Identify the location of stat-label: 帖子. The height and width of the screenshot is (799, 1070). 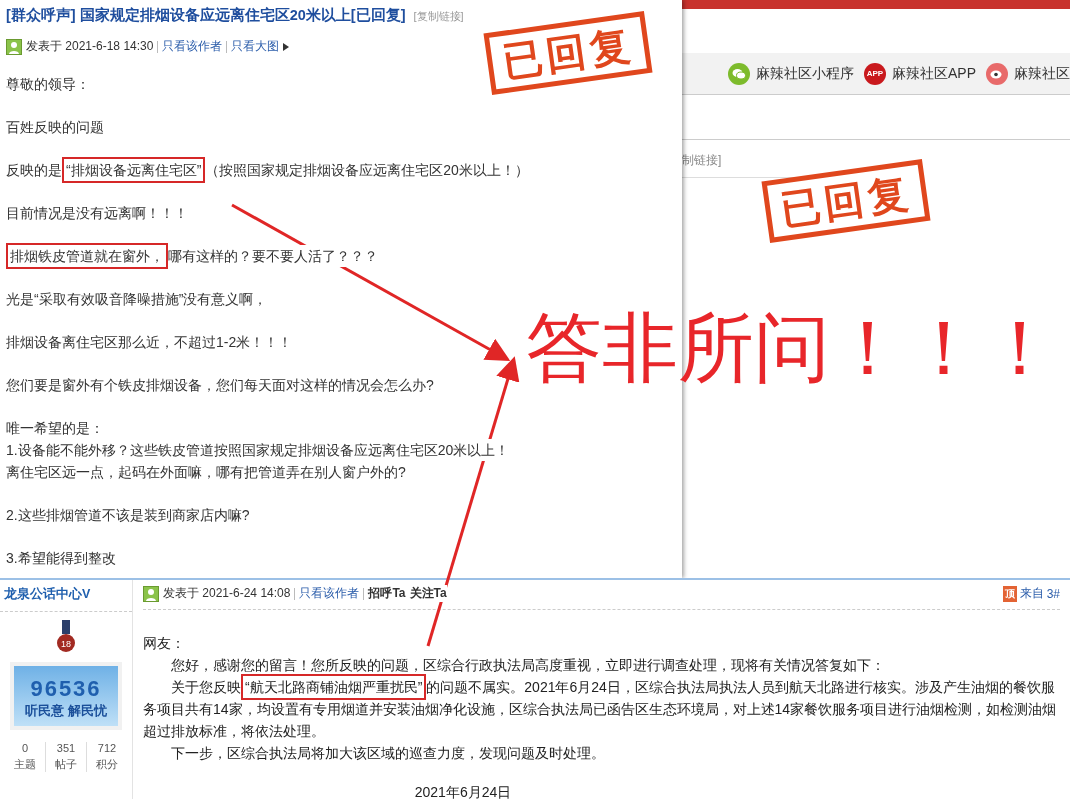
(66, 764).